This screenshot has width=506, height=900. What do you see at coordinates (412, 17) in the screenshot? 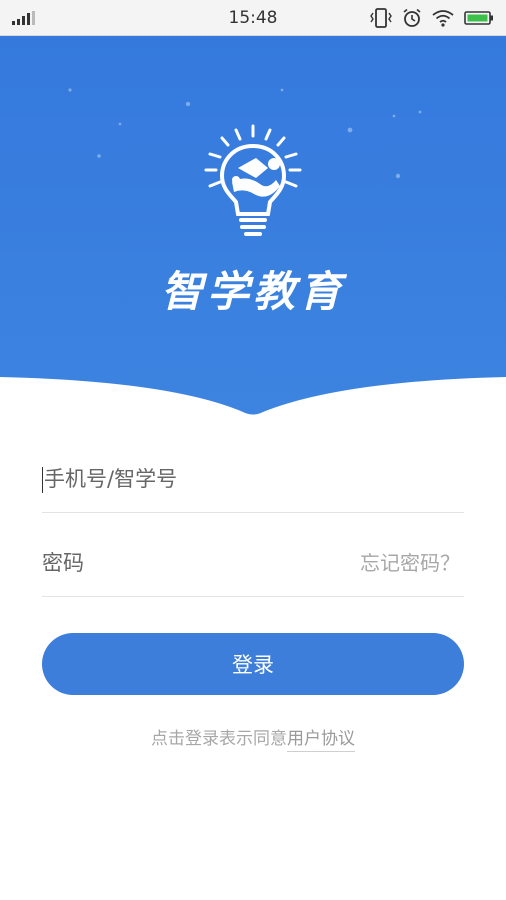
I see `alarm-icon` at bounding box center [412, 17].